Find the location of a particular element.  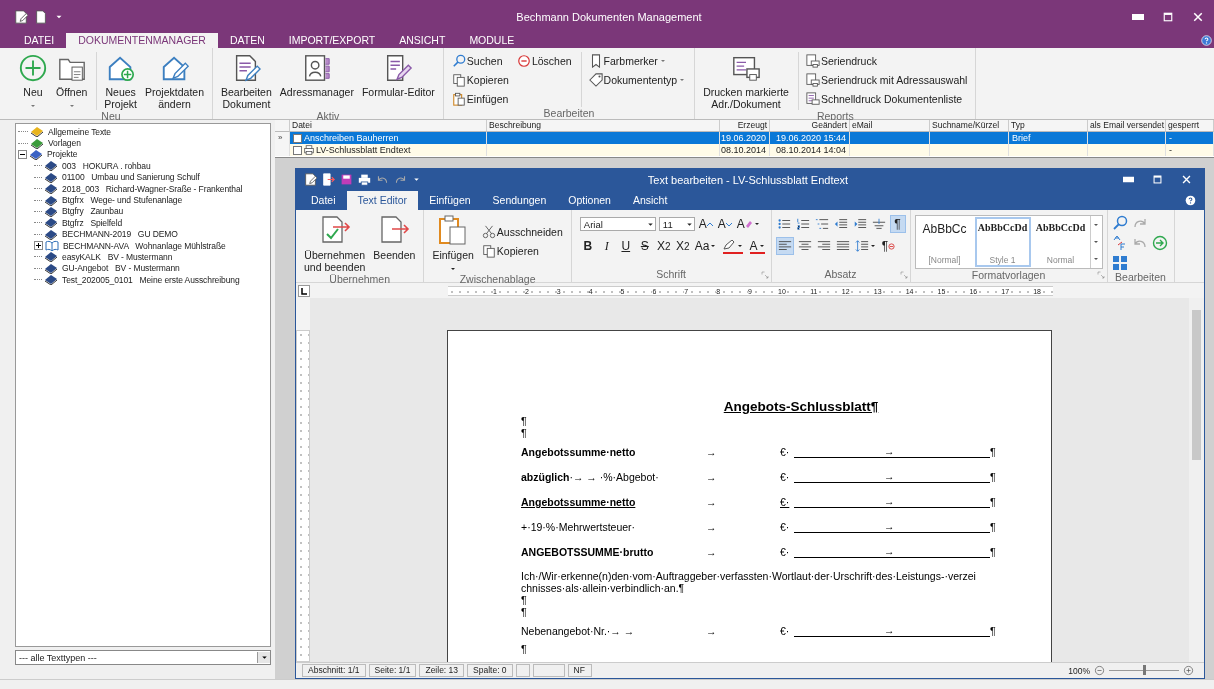

column-header: Erzeugt is located at coordinates (745, 126).